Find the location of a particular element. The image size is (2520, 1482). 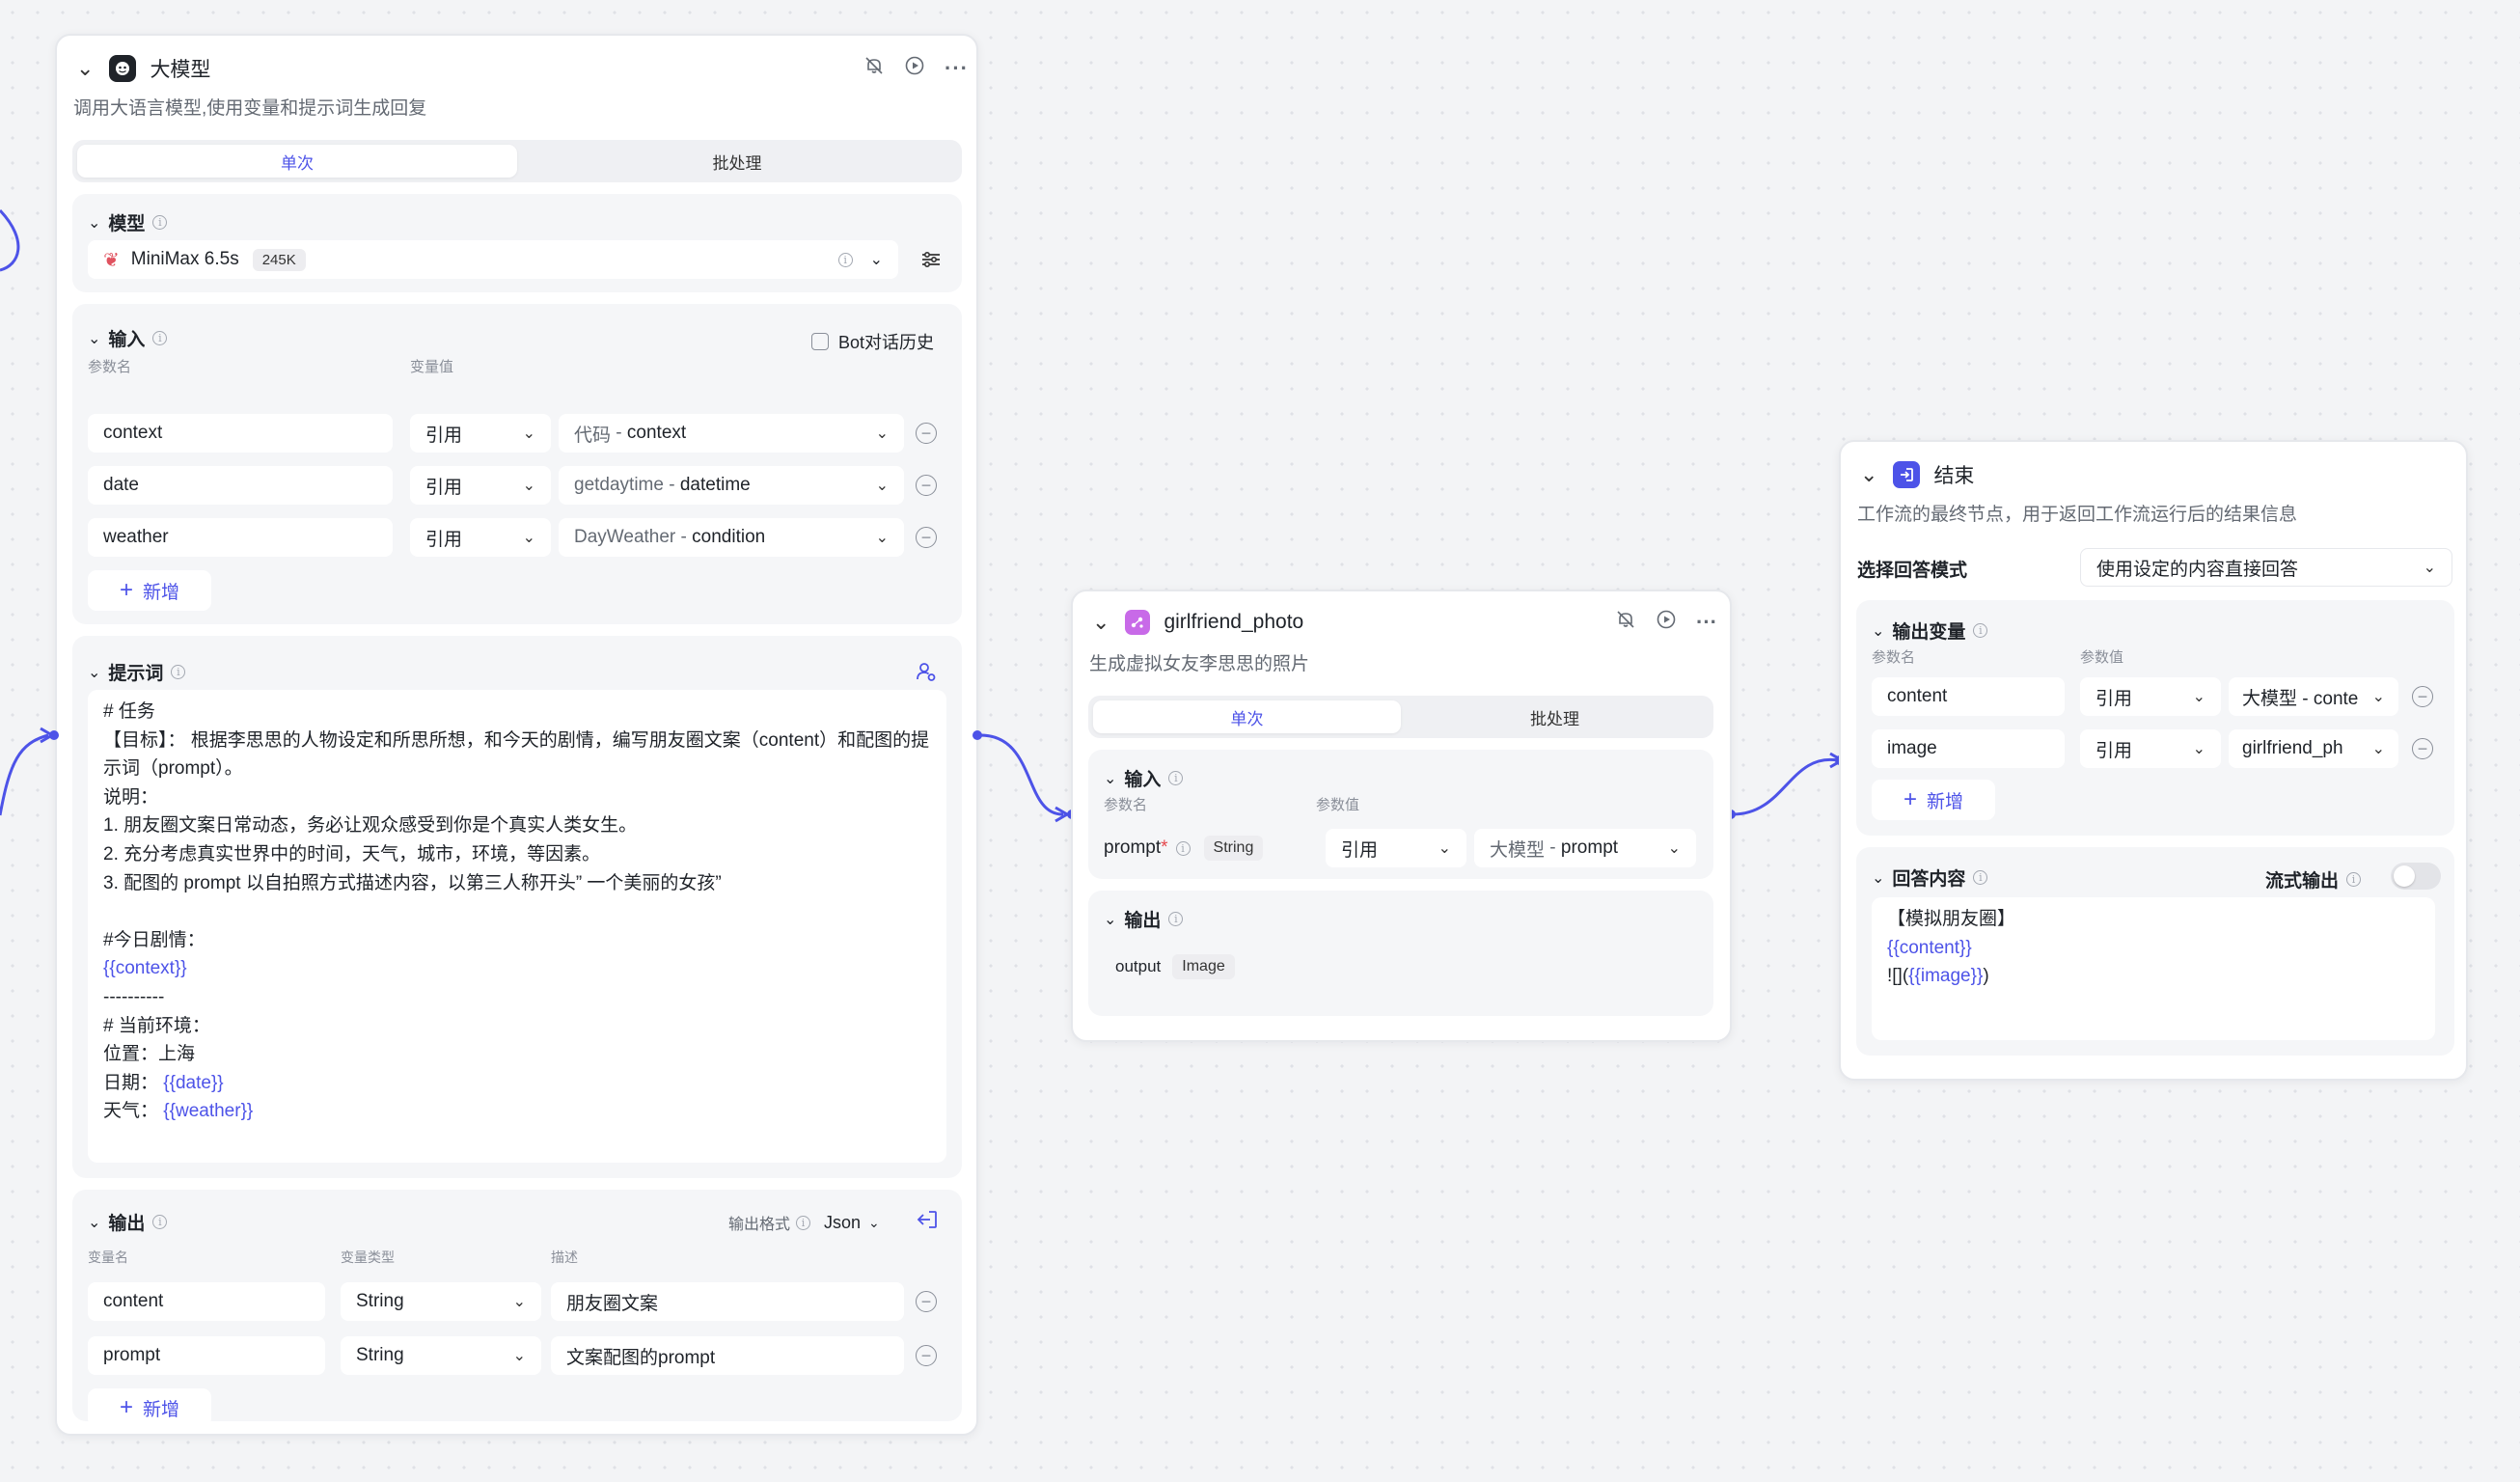

photo-mode-tabs: 单次 批处理 is located at coordinates (1401, 717).